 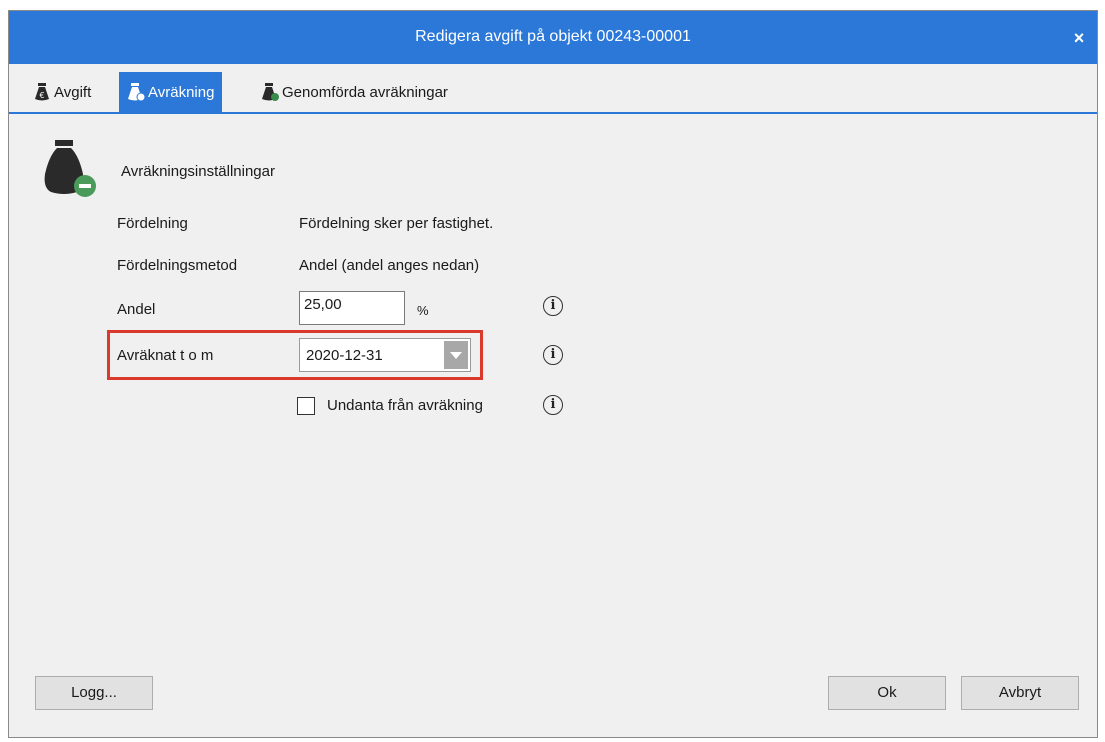 What do you see at coordinates (198, 171) in the screenshot?
I see `section-title: Avräkningsinställningar` at bounding box center [198, 171].